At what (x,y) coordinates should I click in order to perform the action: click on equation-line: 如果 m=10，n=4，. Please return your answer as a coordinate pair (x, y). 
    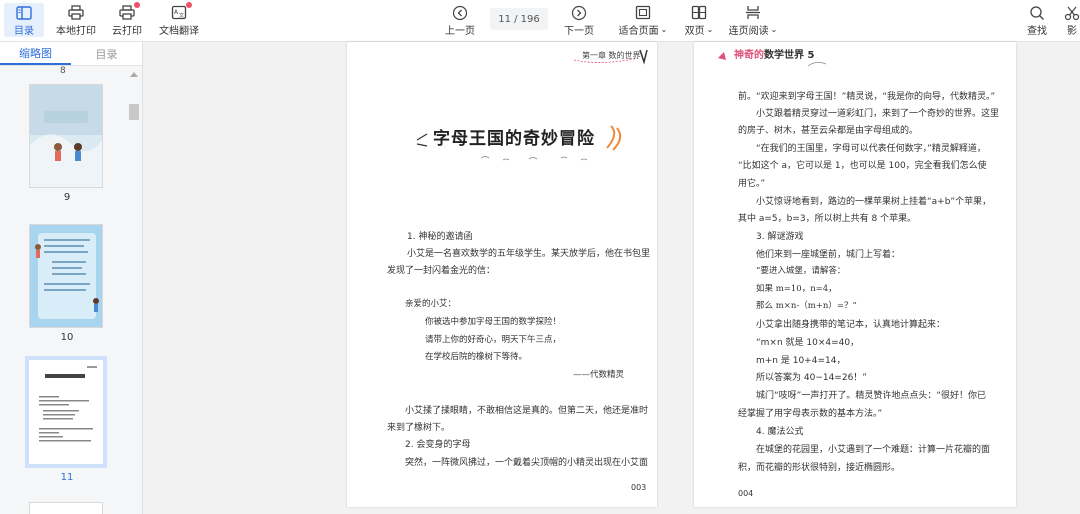
    Looking at the image, I should click on (796, 289).